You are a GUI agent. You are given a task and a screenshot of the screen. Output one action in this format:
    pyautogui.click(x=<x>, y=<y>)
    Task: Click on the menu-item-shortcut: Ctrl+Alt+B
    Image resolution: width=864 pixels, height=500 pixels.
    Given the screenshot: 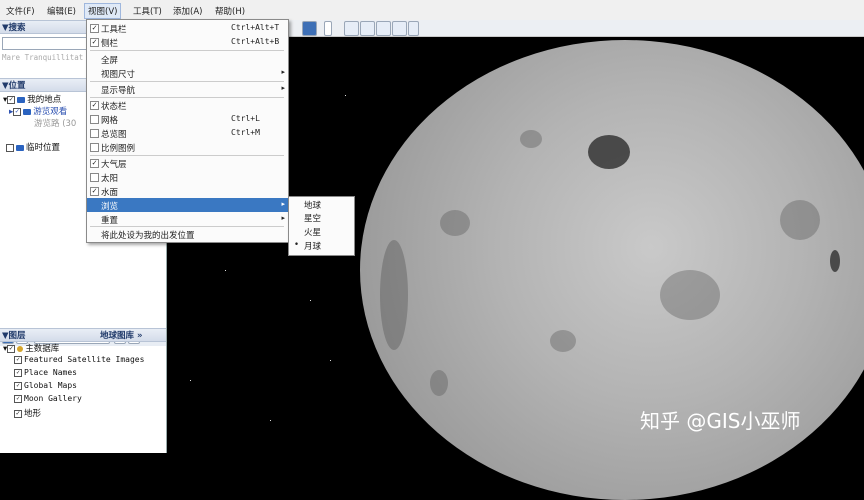 What is the action you would take?
    pyautogui.click(x=255, y=41)
    